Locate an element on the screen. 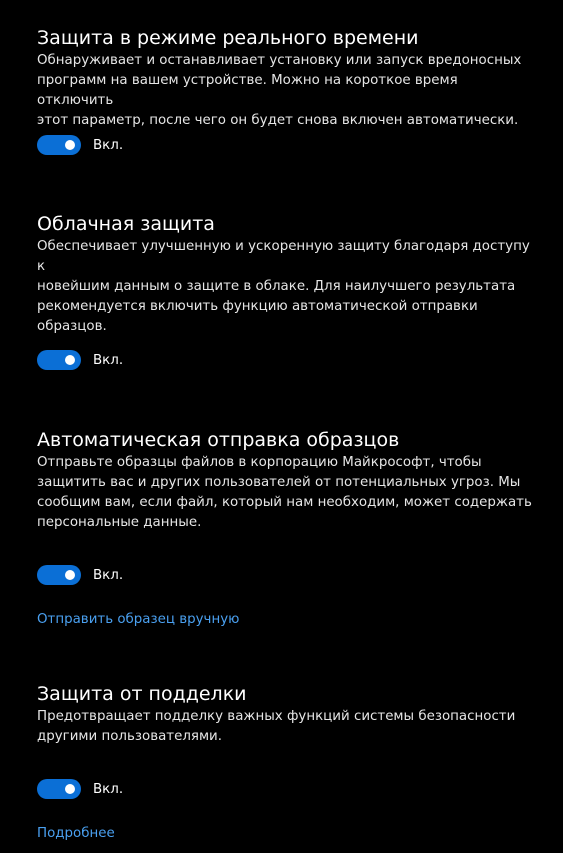 The height and width of the screenshot is (853, 563). section-title-cloud-protection: Облачная защита is located at coordinates (126, 224).